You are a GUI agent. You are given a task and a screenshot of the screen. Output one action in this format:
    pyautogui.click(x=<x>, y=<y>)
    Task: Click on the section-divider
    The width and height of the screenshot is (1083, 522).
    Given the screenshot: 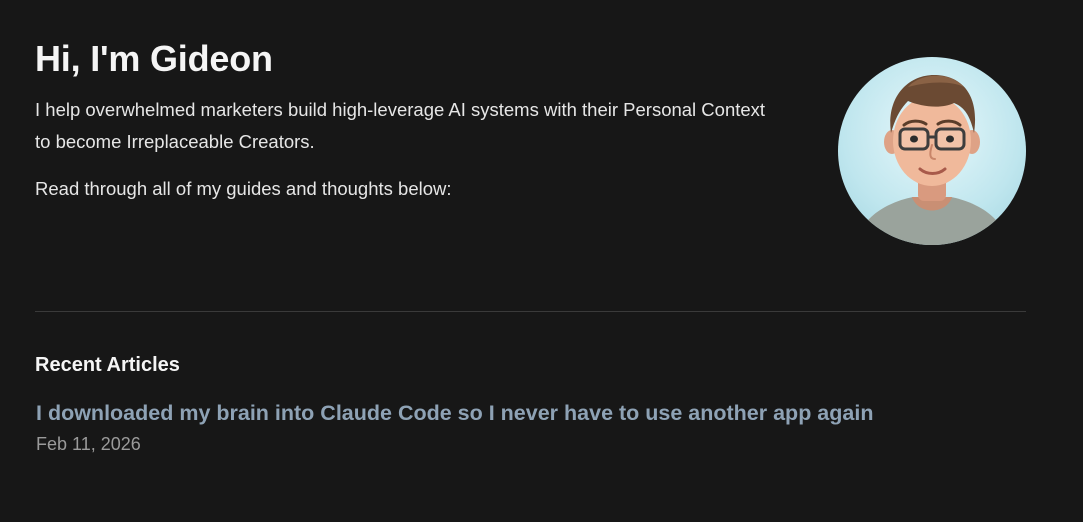 What is the action you would take?
    pyautogui.click(x=530, y=311)
    